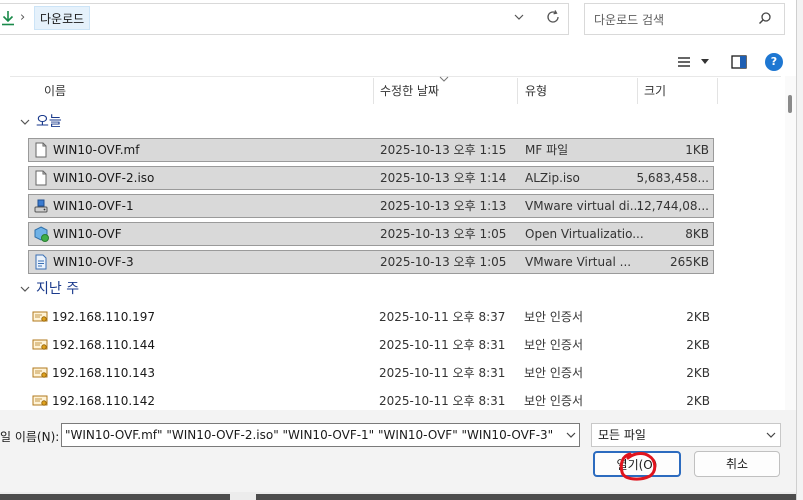 This screenshot has width=803, height=500. I want to click on scrollbar-thumb, so click(790, 104).